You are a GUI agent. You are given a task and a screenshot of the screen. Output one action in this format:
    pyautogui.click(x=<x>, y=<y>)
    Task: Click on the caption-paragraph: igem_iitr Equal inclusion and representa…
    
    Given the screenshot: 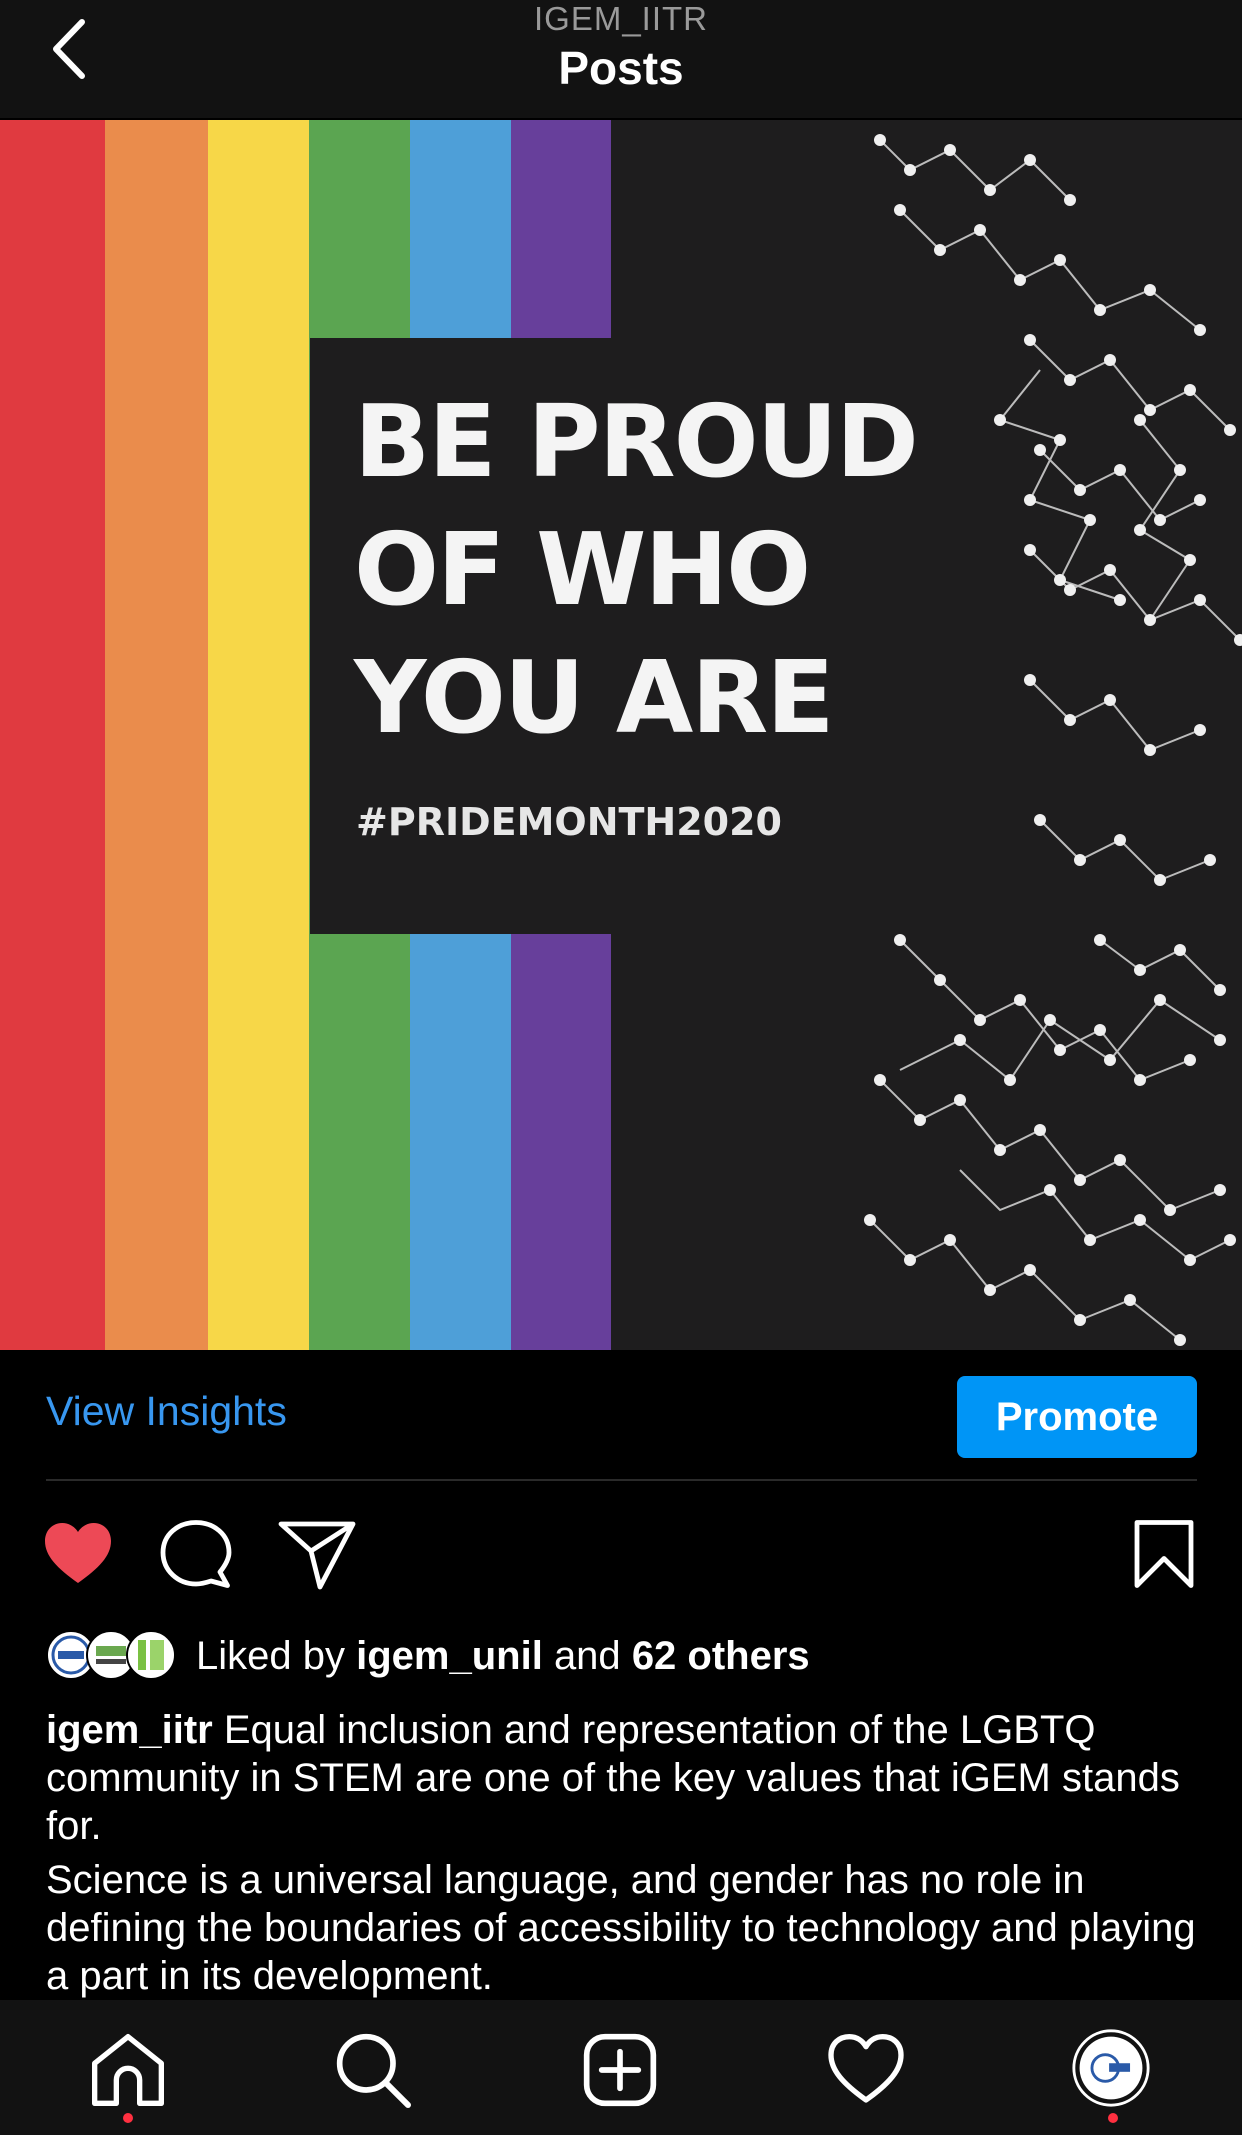 What is the action you would take?
    pyautogui.click(x=626, y=1778)
    